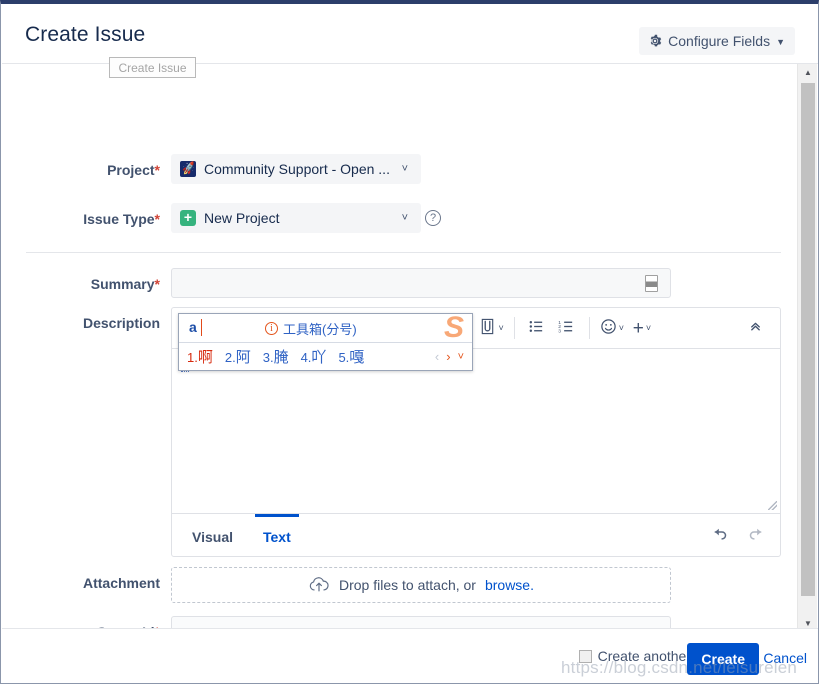 The image size is (819, 684). Describe the element at coordinates (808, 339) in the screenshot. I see `scrollbar-thumb` at that location.